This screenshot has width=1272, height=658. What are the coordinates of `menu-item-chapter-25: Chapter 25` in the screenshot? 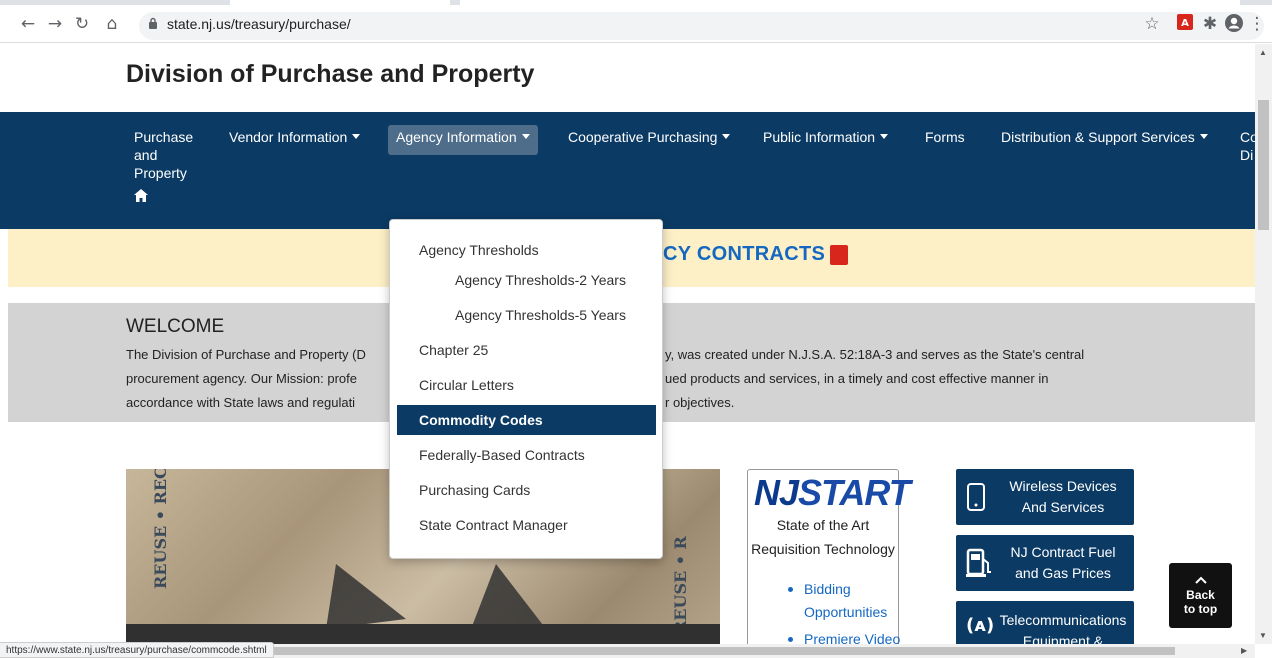 It's located at (453, 350).